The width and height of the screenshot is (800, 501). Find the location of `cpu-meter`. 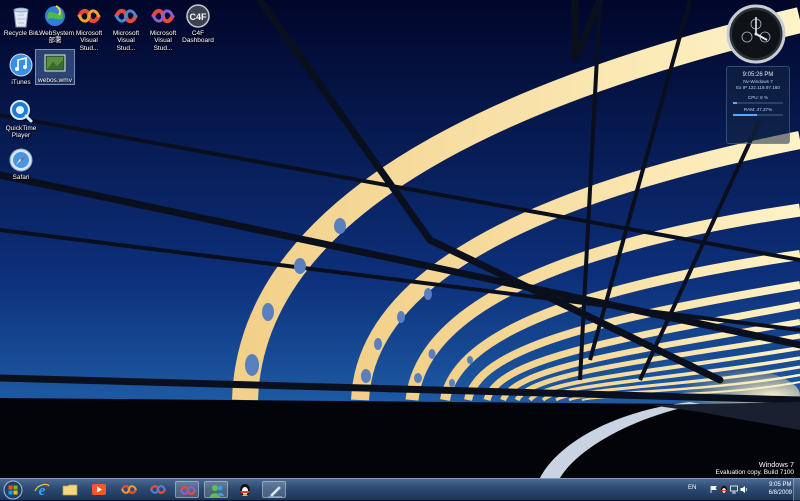

cpu-meter is located at coordinates (758, 103).